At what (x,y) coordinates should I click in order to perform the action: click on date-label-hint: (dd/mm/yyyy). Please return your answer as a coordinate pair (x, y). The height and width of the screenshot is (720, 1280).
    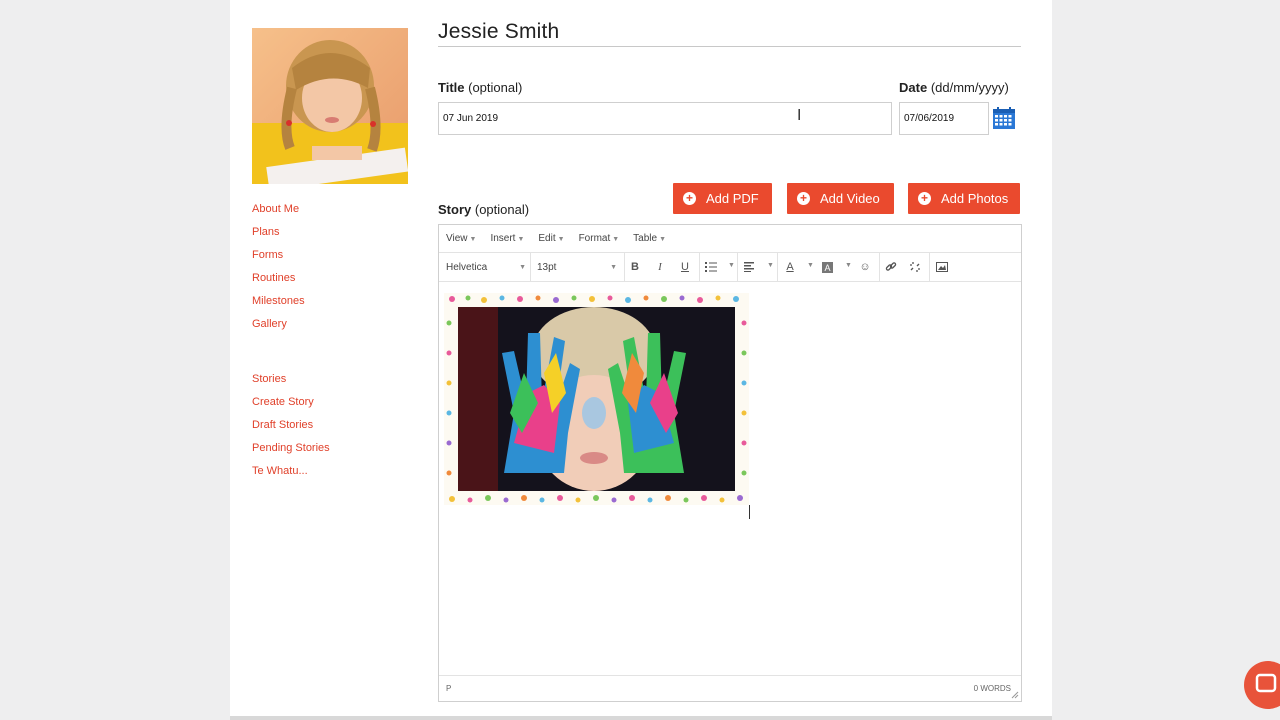
    Looking at the image, I should click on (969, 87).